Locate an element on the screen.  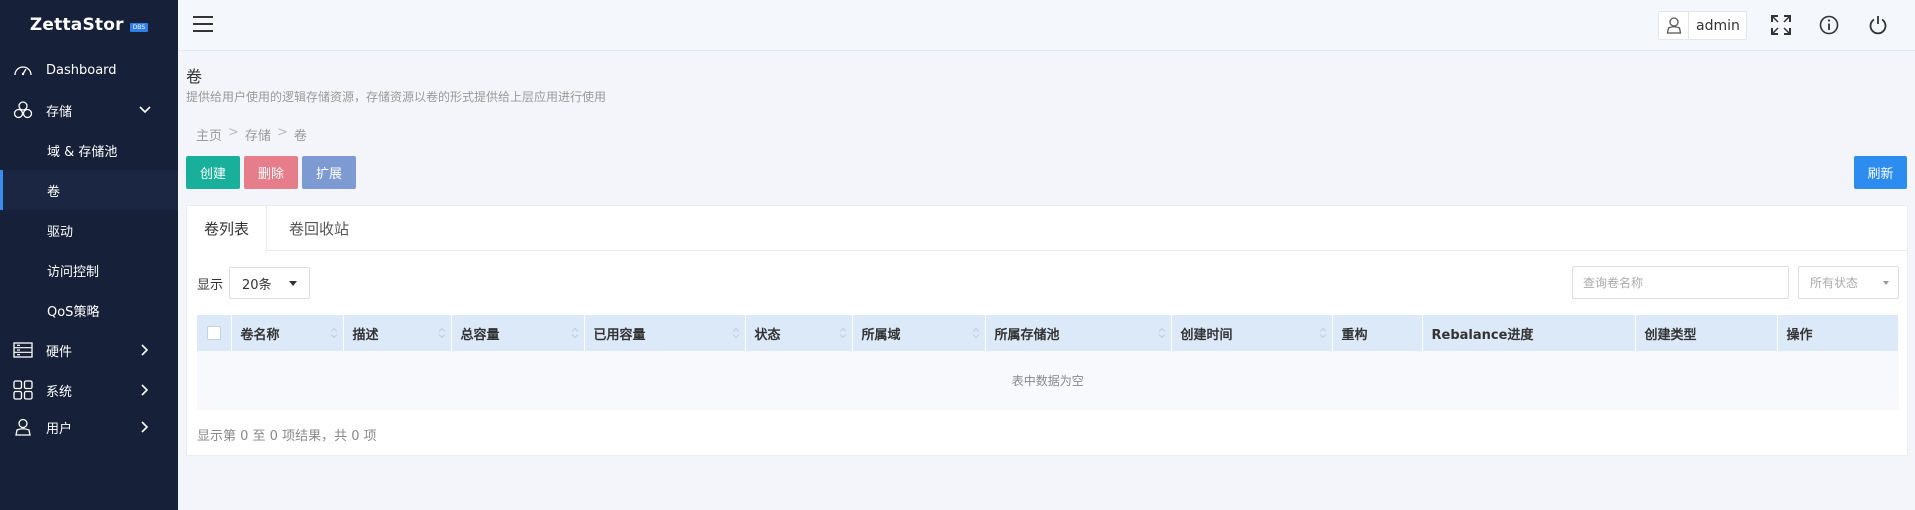
column-header-used-capacity: 已用容量 is located at coordinates (665, 333).